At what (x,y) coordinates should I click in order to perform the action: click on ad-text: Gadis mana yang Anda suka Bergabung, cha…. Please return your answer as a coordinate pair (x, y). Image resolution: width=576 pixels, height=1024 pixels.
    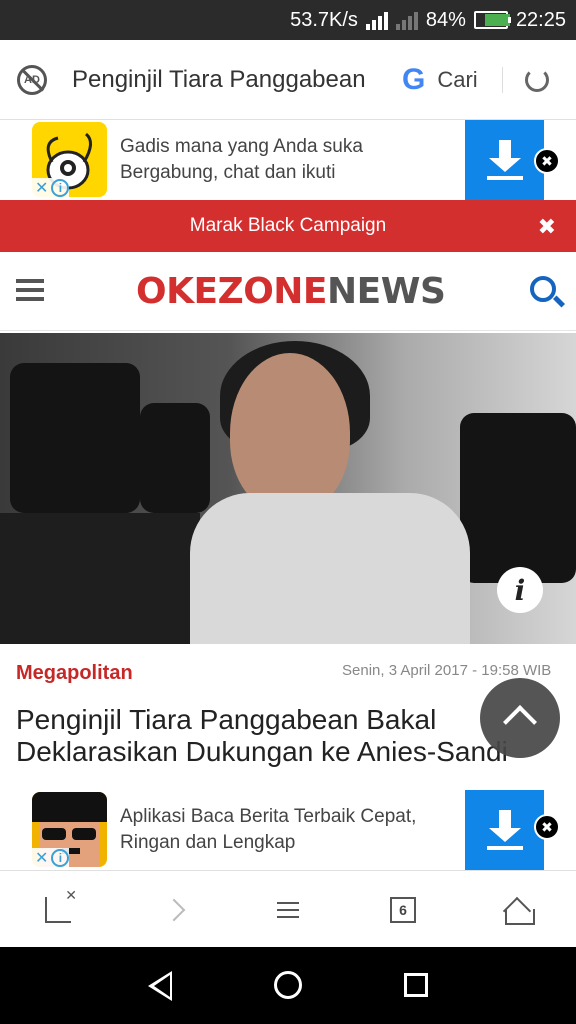
    Looking at the image, I should click on (285, 160).